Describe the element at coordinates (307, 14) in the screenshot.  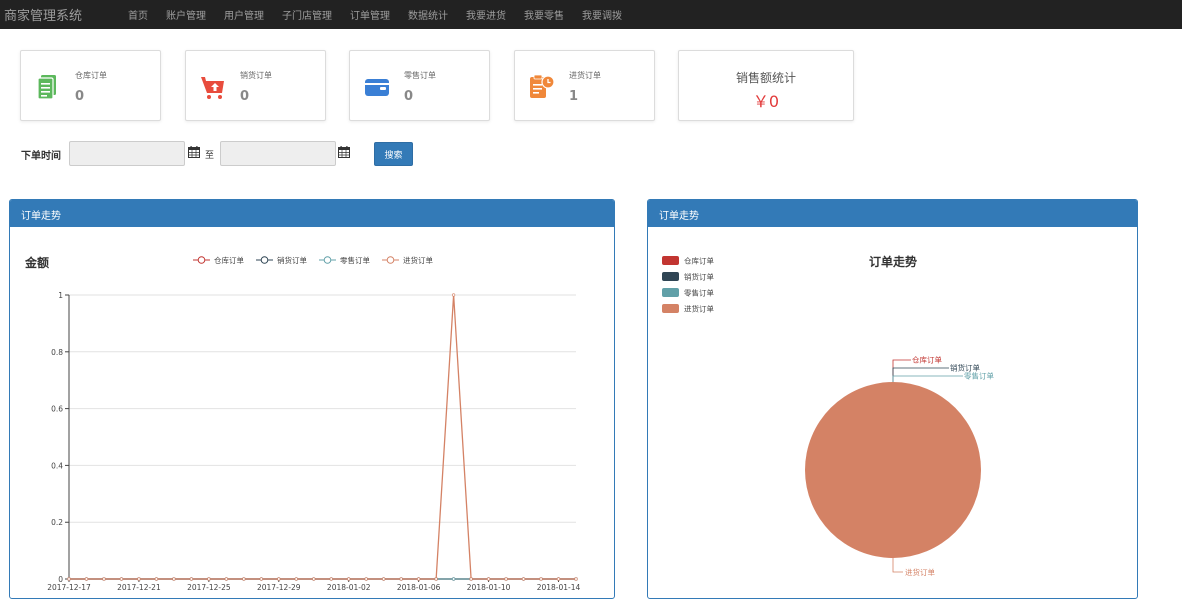
I see `nav-item-substores: 子门店管理` at that location.